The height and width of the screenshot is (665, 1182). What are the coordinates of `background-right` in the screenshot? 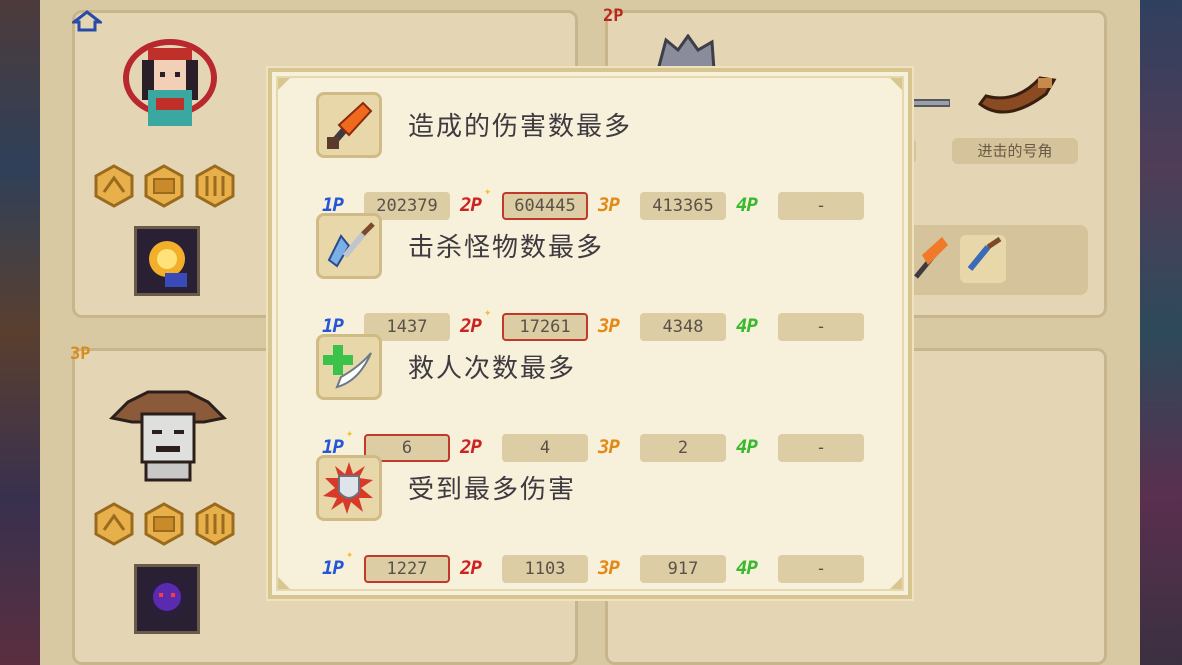 It's located at (1161, 332).